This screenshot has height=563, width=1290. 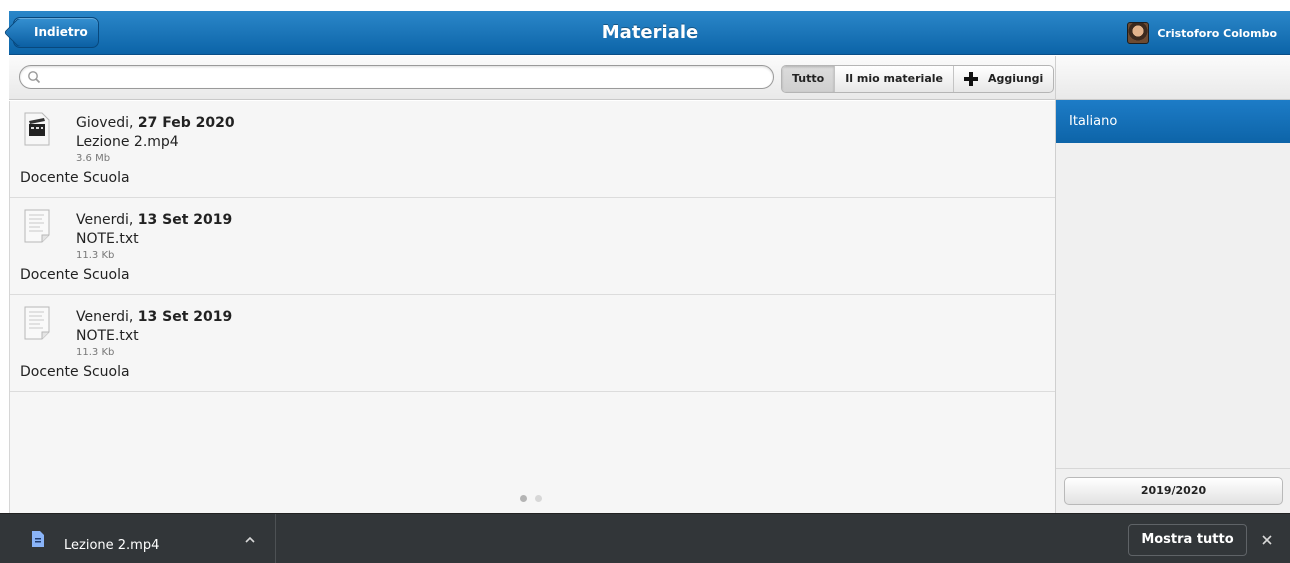 What do you see at coordinates (1173, 121) in the screenshot?
I see `sidebar-item-subject: Italiano` at bounding box center [1173, 121].